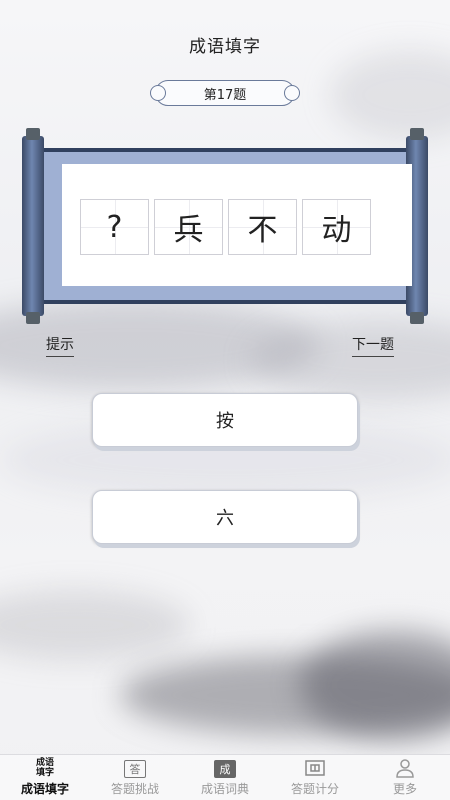 Image resolution: width=450 pixels, height=800 pixels. Describe the element at coordinates (405, 768) in the screenshot. I see `person-icon` at that location.